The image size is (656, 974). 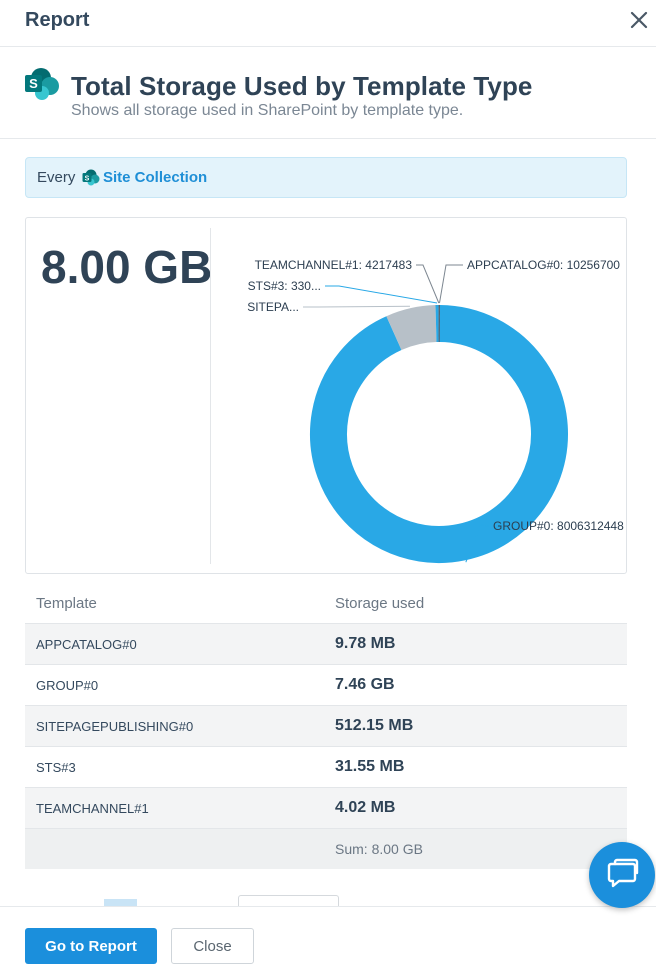 What do you see at coordinates (326, 685) in the screenshot?
I see `table-row: GROUP#0 7.46 GB` at bounding box center [326, 685].